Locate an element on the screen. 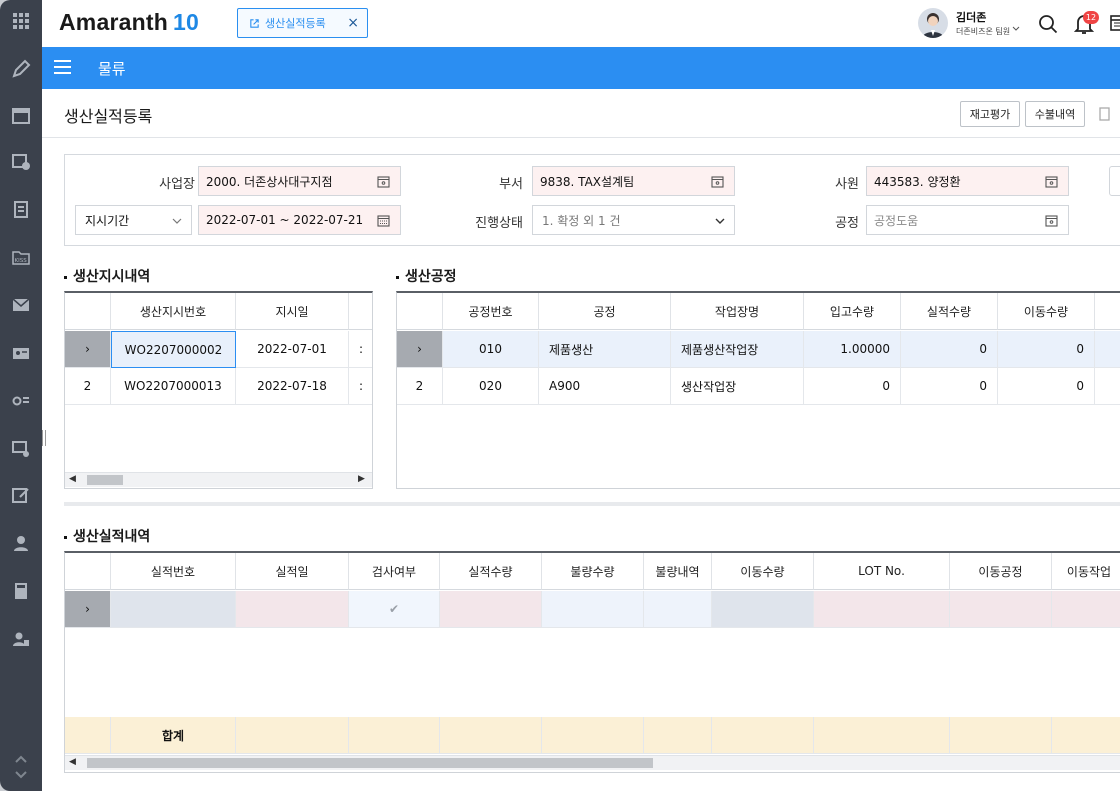 The height and width of the screenshot is (791, 1120). orders-col-date: 지시일 is located at coordinates (292, 311).